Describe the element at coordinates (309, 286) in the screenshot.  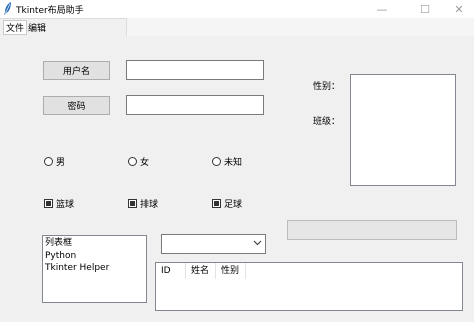
I see `table: ID 姓名 性别` at that location.